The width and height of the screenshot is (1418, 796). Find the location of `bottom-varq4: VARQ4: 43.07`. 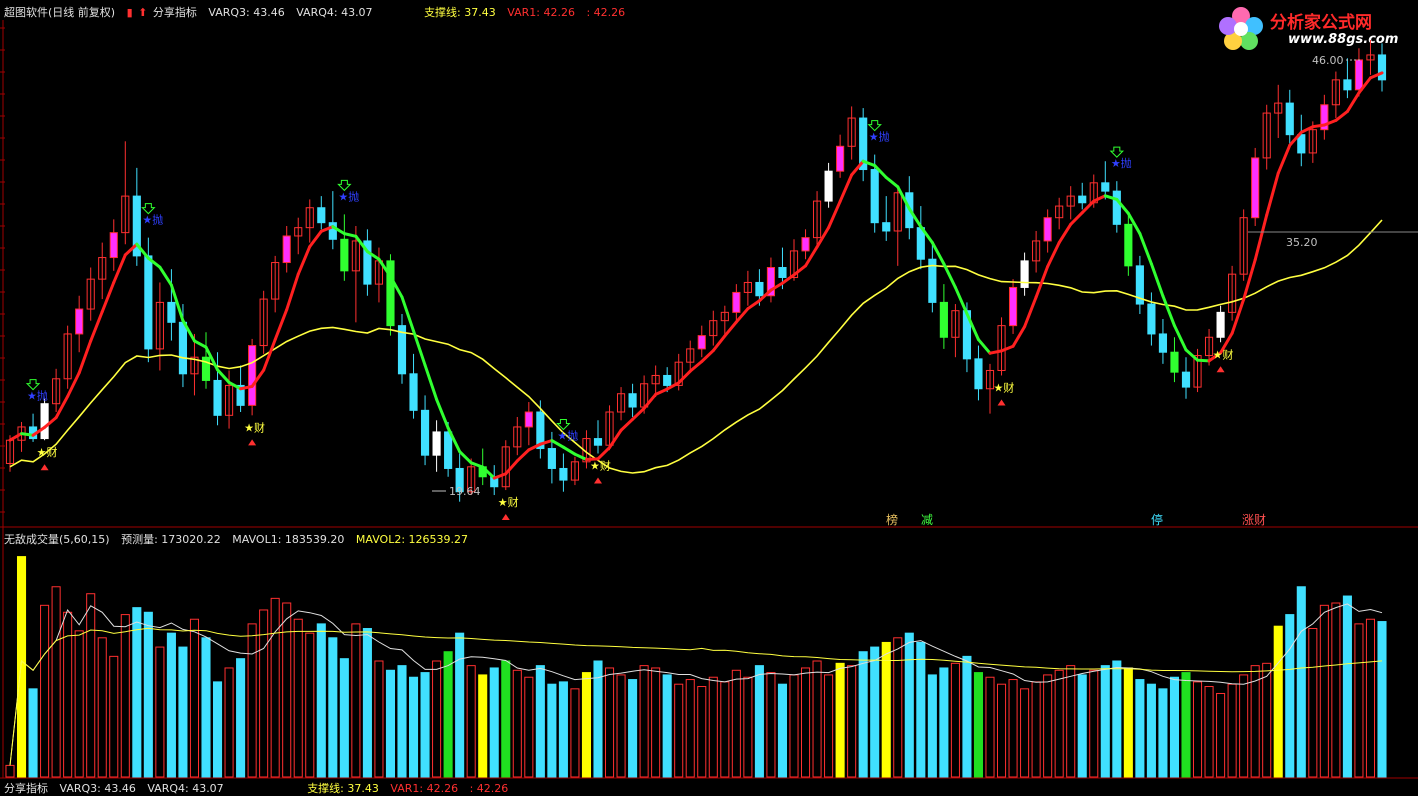

bottom-varq4: VARQ4: 43.07 is located at coordinates (185, 788).